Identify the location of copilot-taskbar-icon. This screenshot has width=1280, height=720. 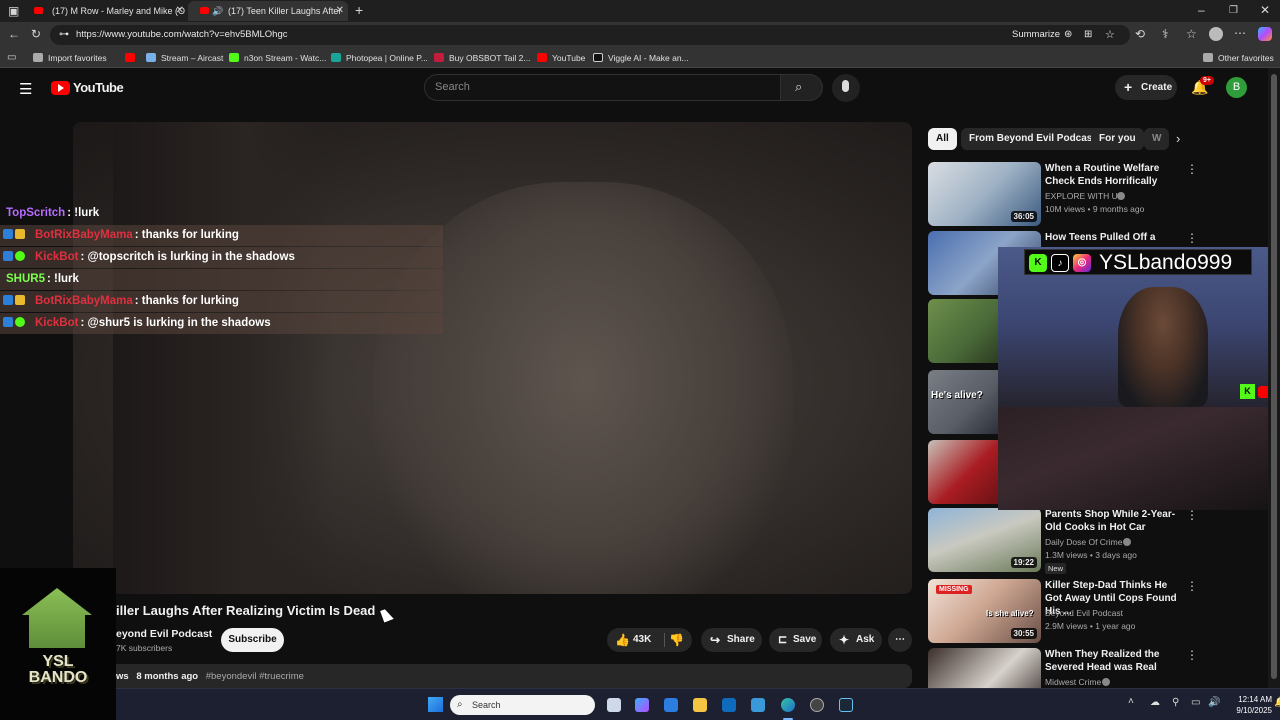
(642, 705).